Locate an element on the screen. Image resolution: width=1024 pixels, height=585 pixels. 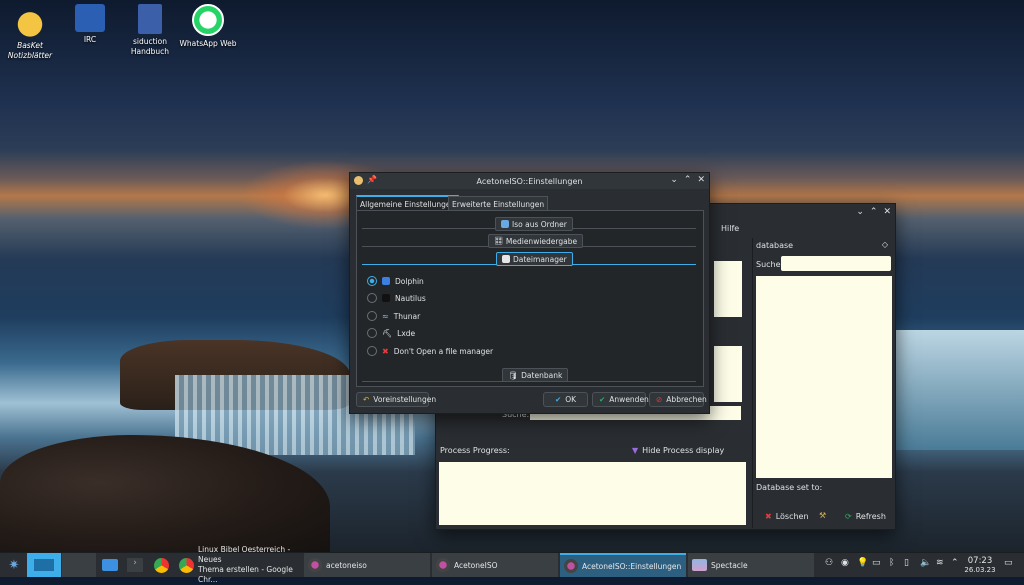
float-icon: ◇ is located at coordinates (885, 244).